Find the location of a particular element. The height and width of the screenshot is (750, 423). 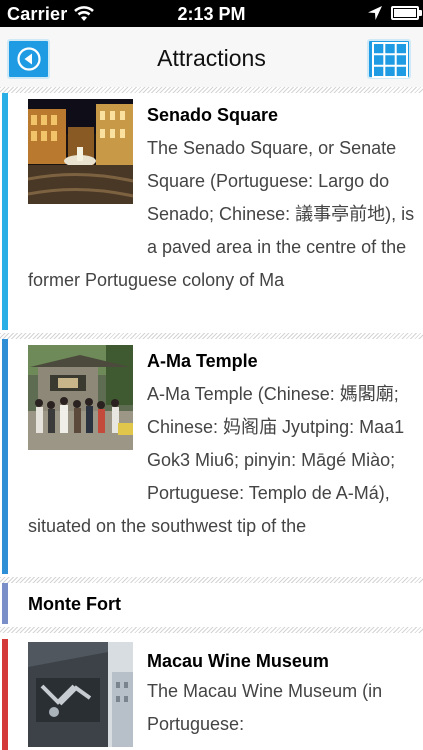

location-arrow-icon is located at coordinates (375, 13).